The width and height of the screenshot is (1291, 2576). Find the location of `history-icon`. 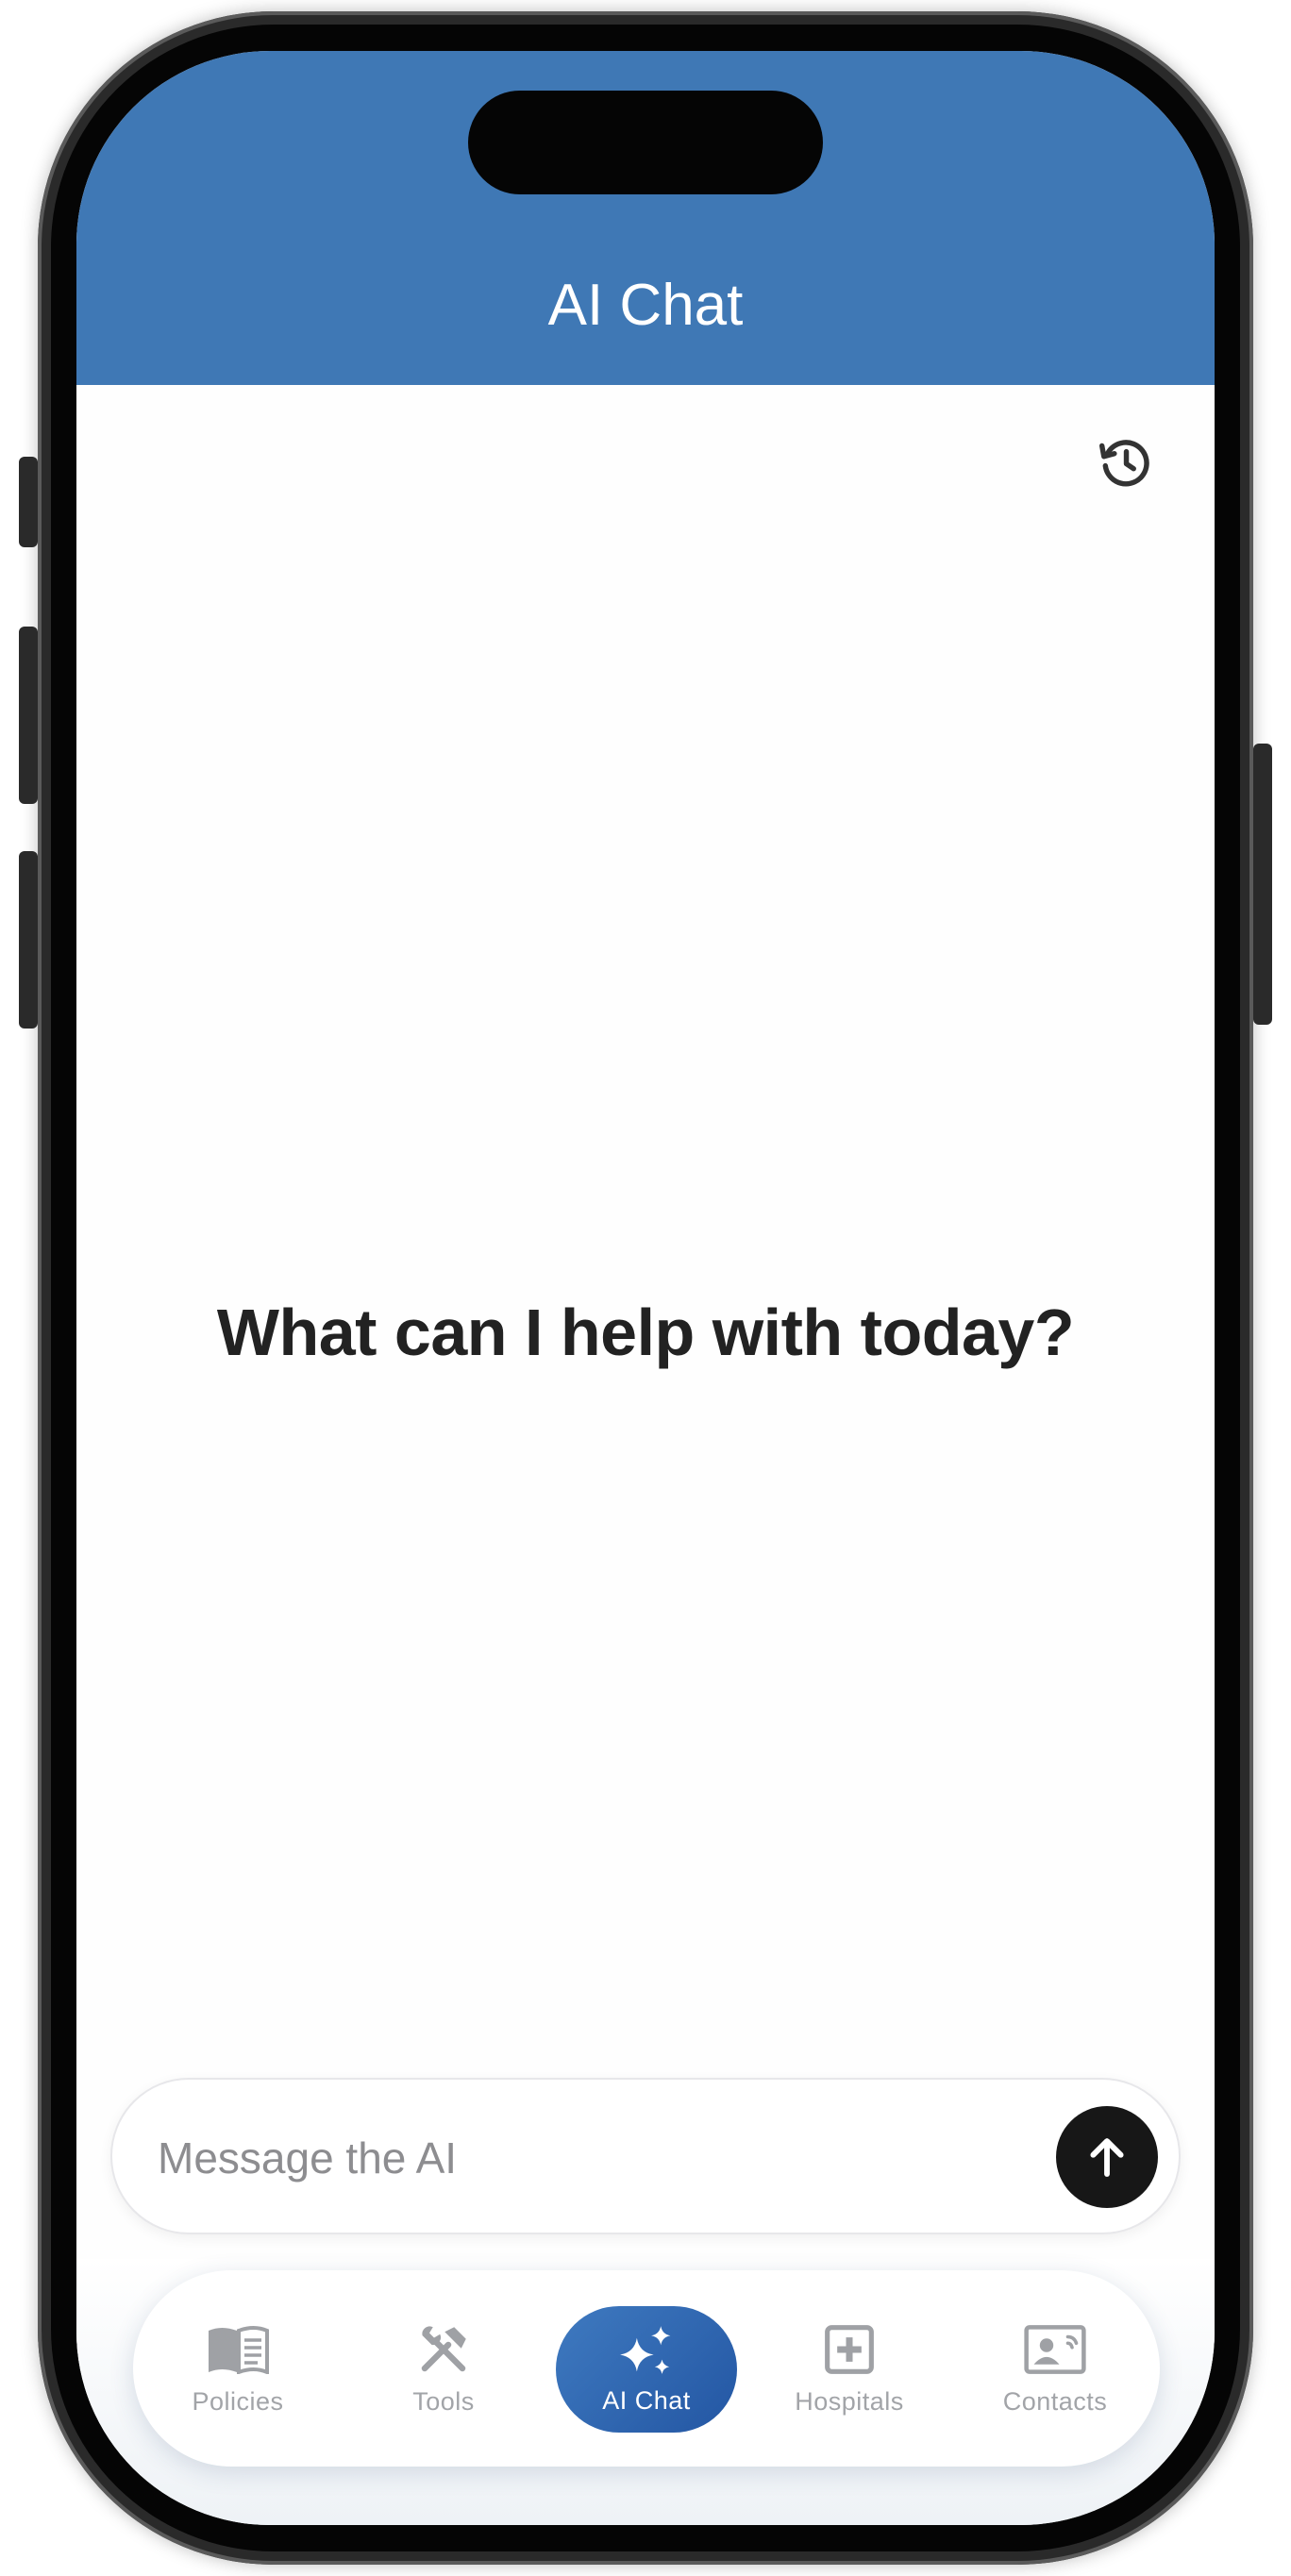

history-icon is located at coordinates (1123, 463).